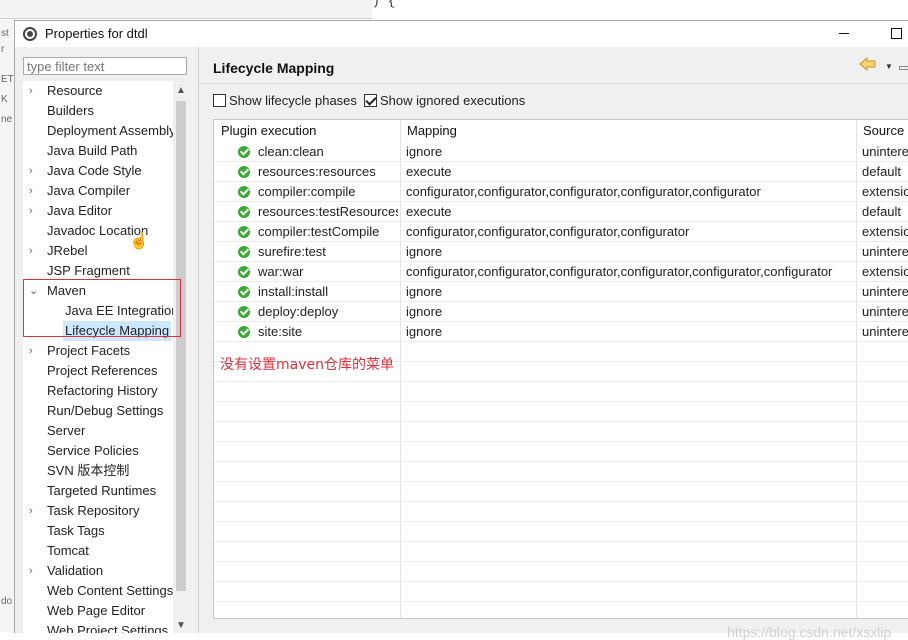 Image resolution: width=908 pixels, height=640 pixels. I want to click on watermark: https://blog.csdn.net/xsxlip, so click(809, 632).